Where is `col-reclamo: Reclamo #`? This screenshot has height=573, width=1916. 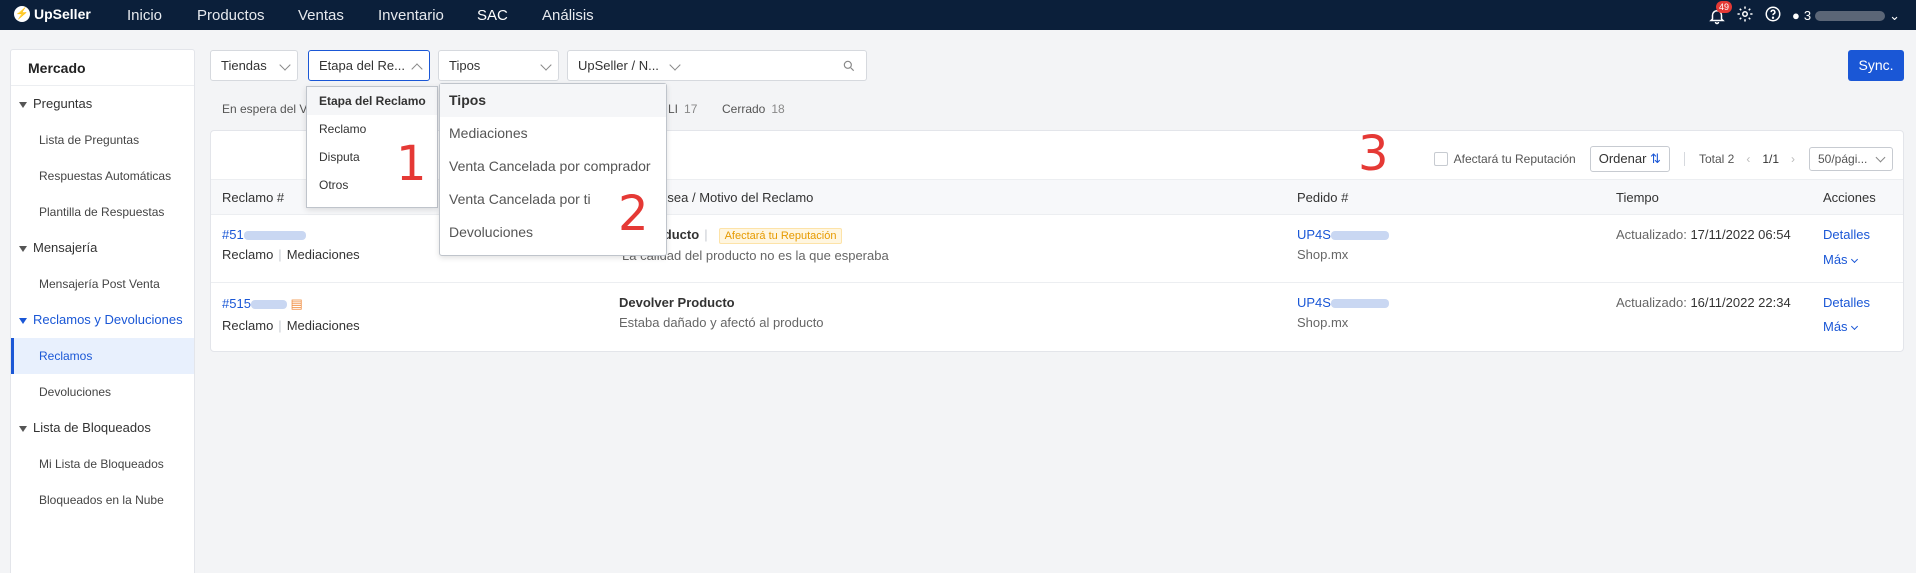 col-reclamo: Reclamo # is located at coordinates (253, 197).